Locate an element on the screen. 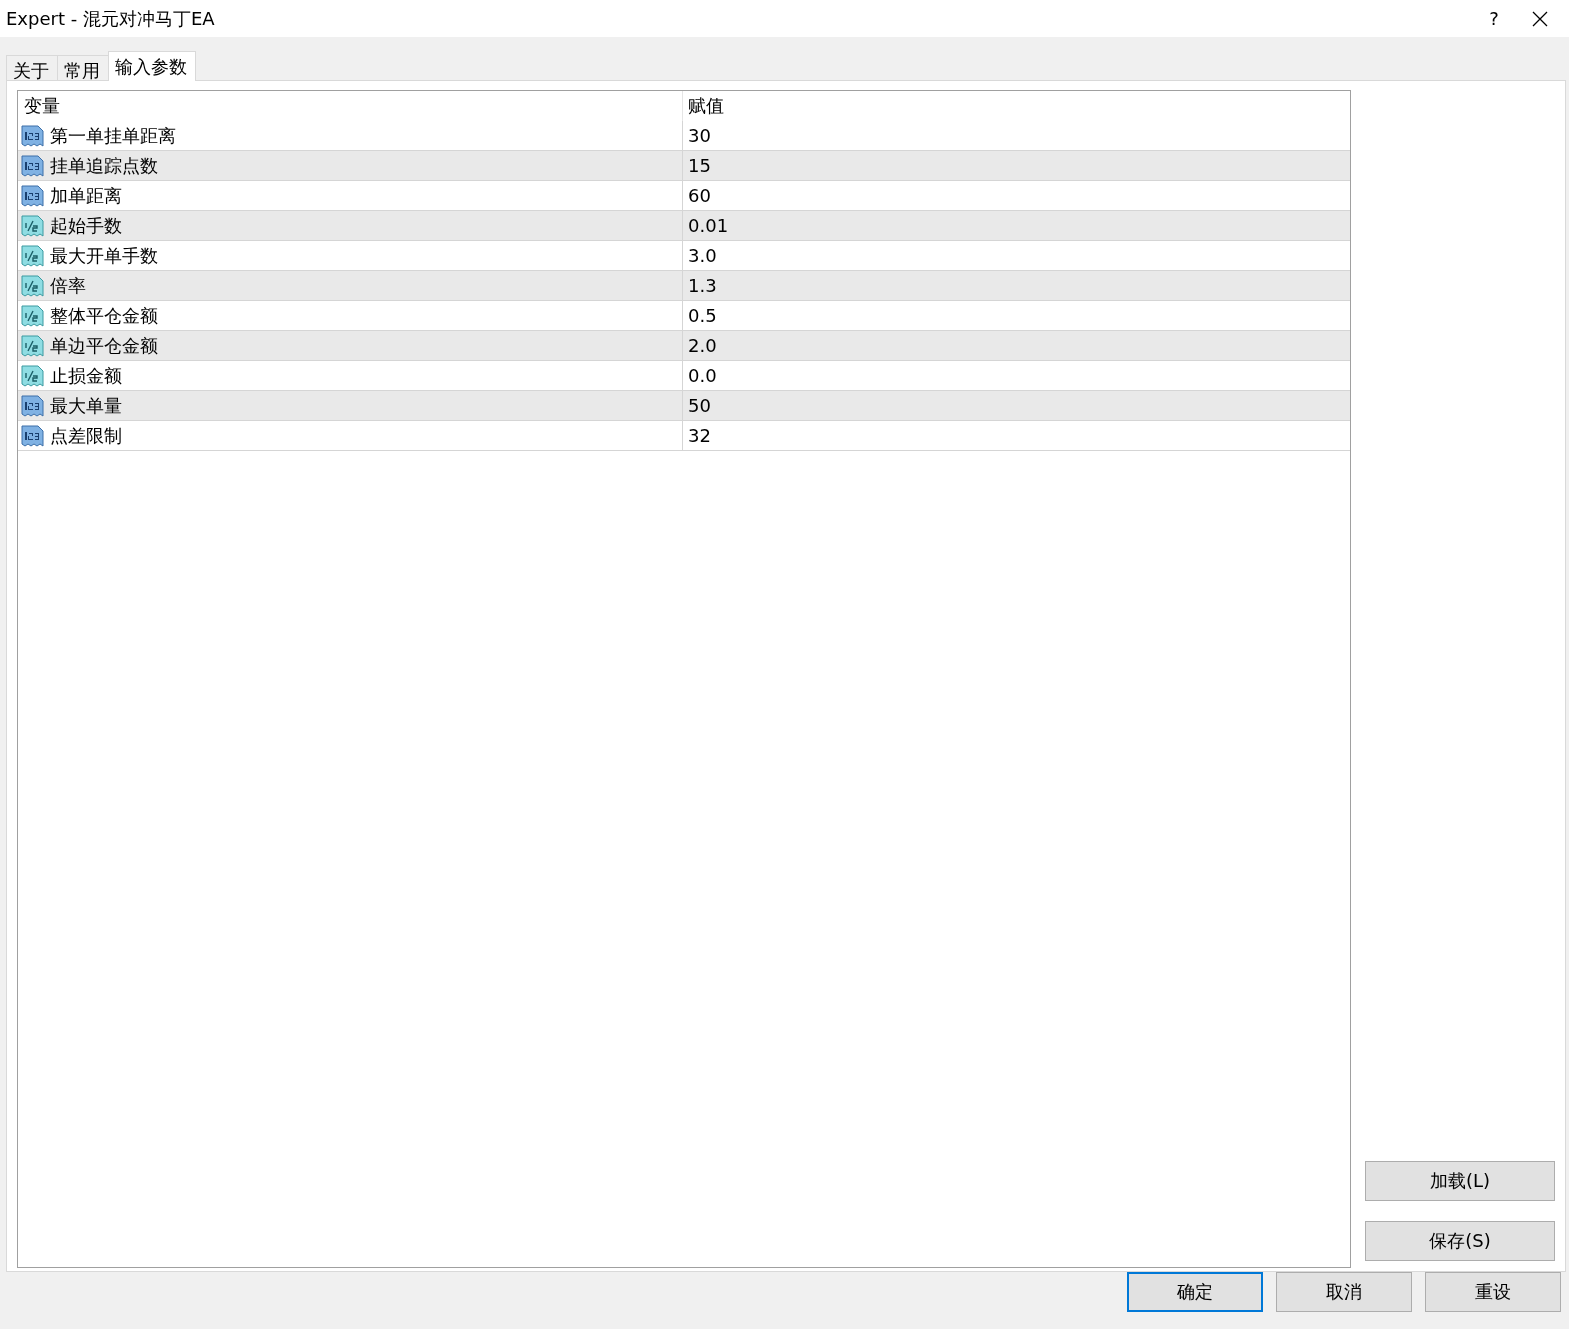 This screenshot has width=1569, height=1329. tab: 输入参数 is located at coordinates (152, 66).